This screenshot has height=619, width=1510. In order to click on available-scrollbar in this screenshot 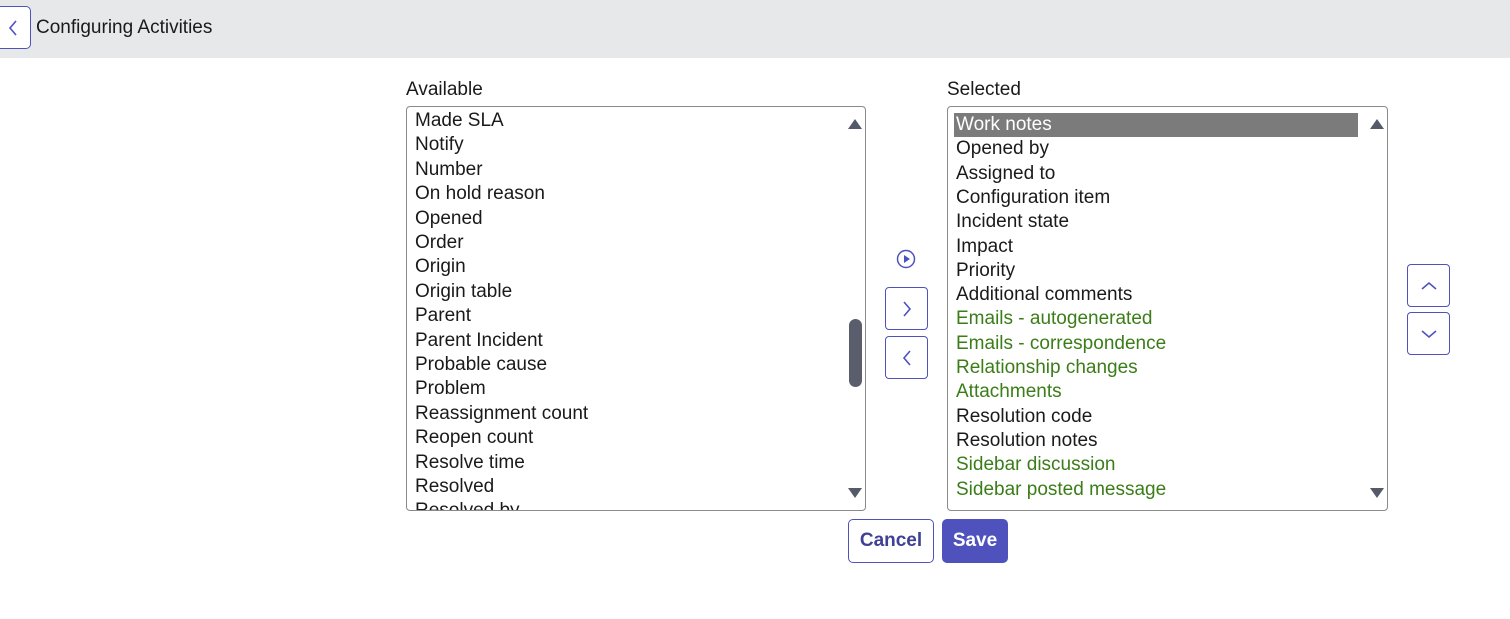, I will do `click(855, 308)`.